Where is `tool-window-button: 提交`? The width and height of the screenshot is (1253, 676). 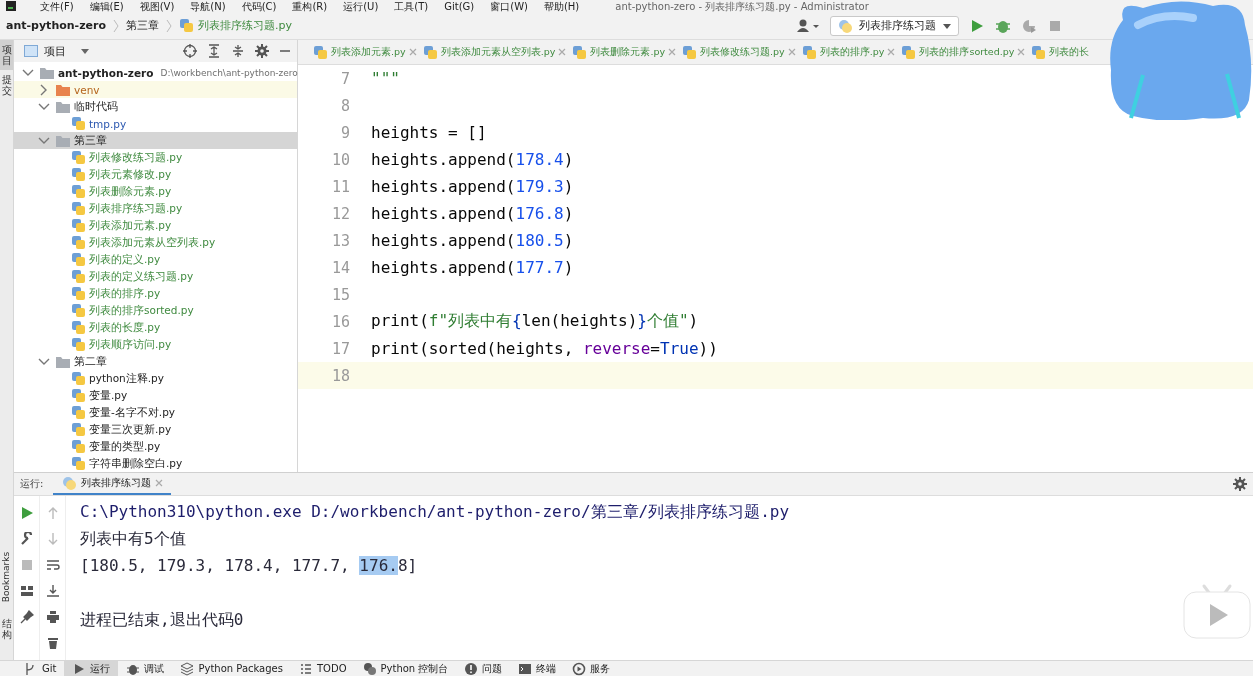 tool-window-button: 提交 is located at coordinates (6, 85).